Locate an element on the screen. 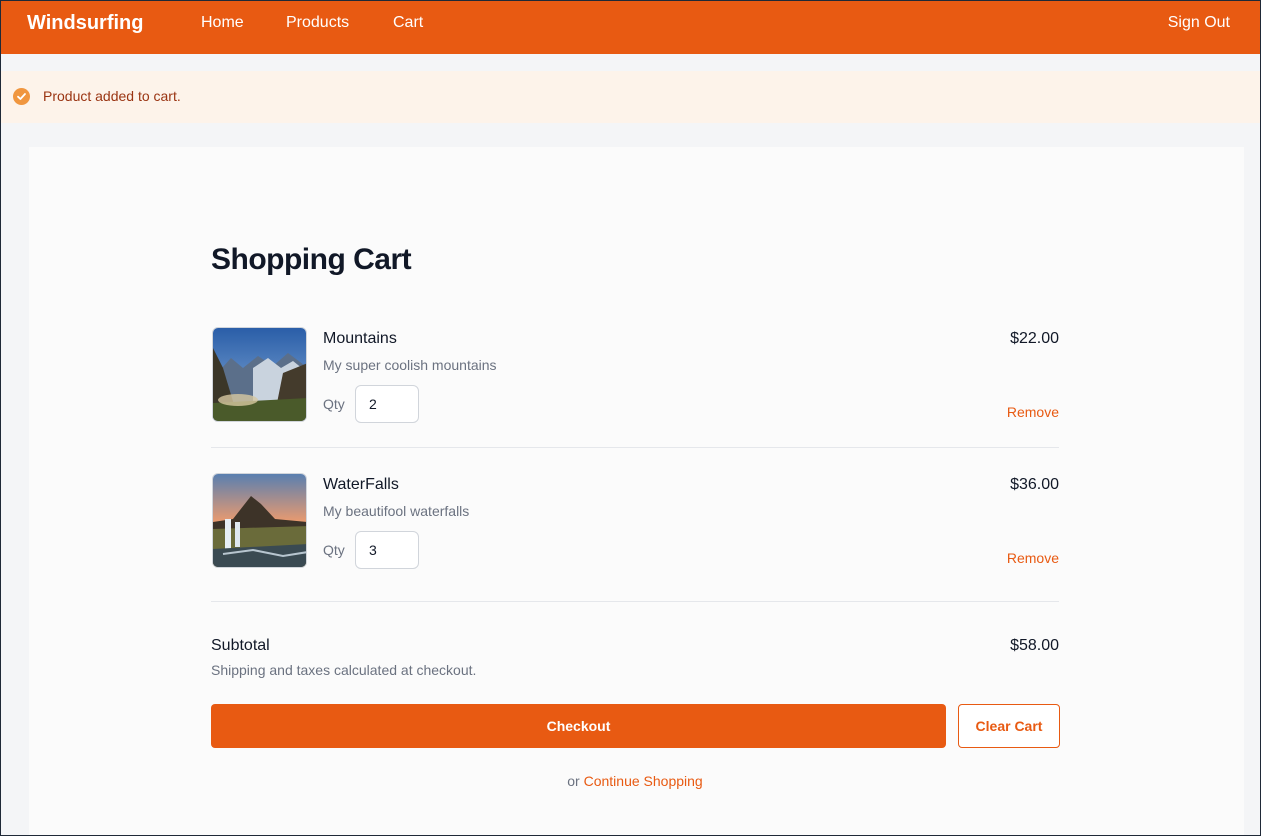 This screenshot has width=1261, height=836. item-name: WaterFalls is located at coordinates (361, 485).